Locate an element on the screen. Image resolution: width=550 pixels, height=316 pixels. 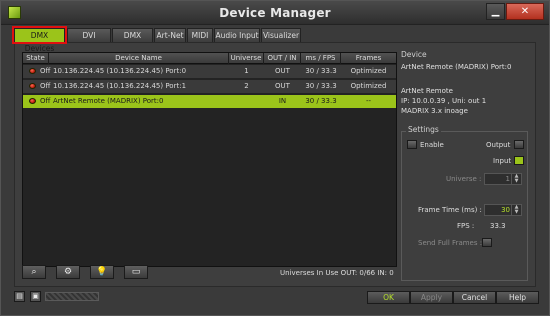
input-toggle is located at coordinates (519, 160).